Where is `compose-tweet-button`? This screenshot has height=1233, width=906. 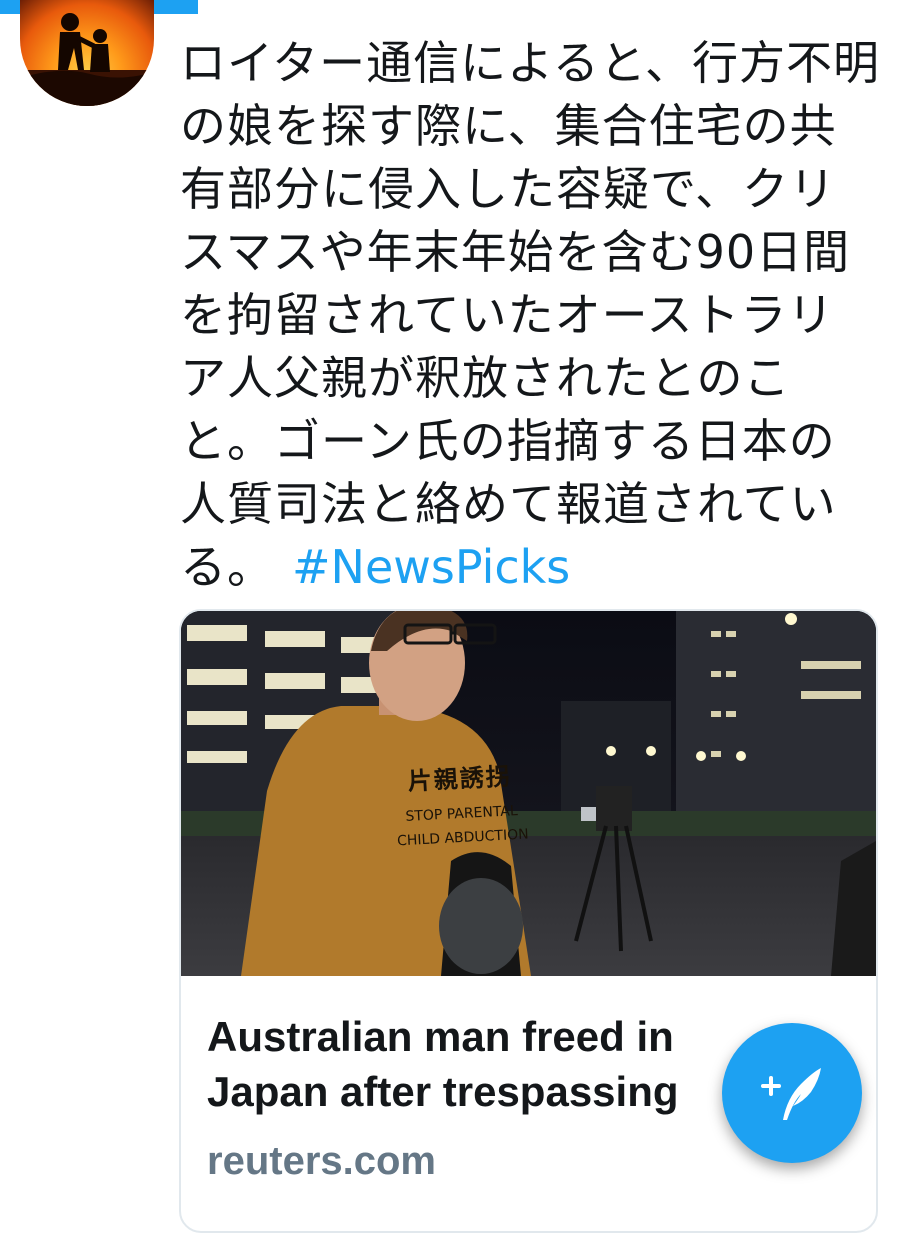
compose-tweet-button is located at coordinates (792, 1093).